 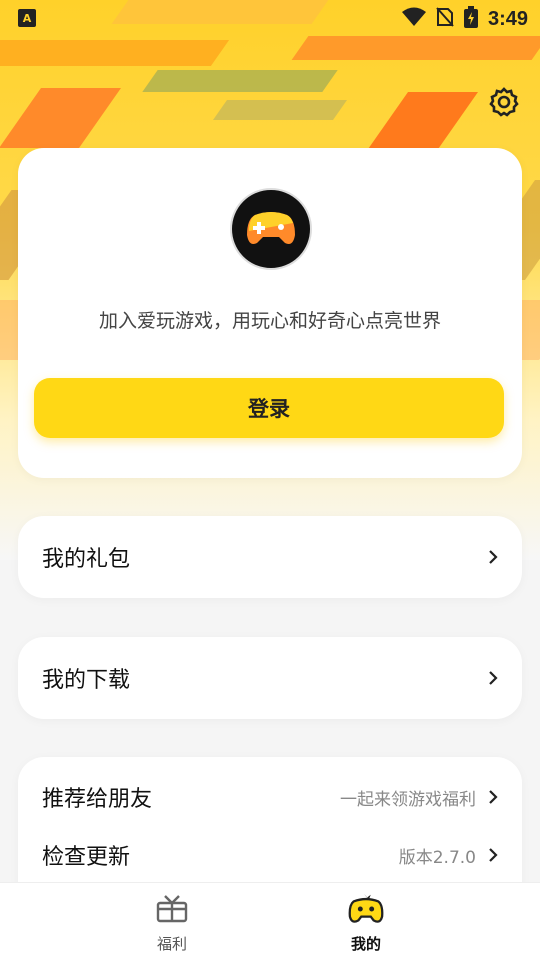 I want to click on wifi-icon, so click(x=413, y=19).